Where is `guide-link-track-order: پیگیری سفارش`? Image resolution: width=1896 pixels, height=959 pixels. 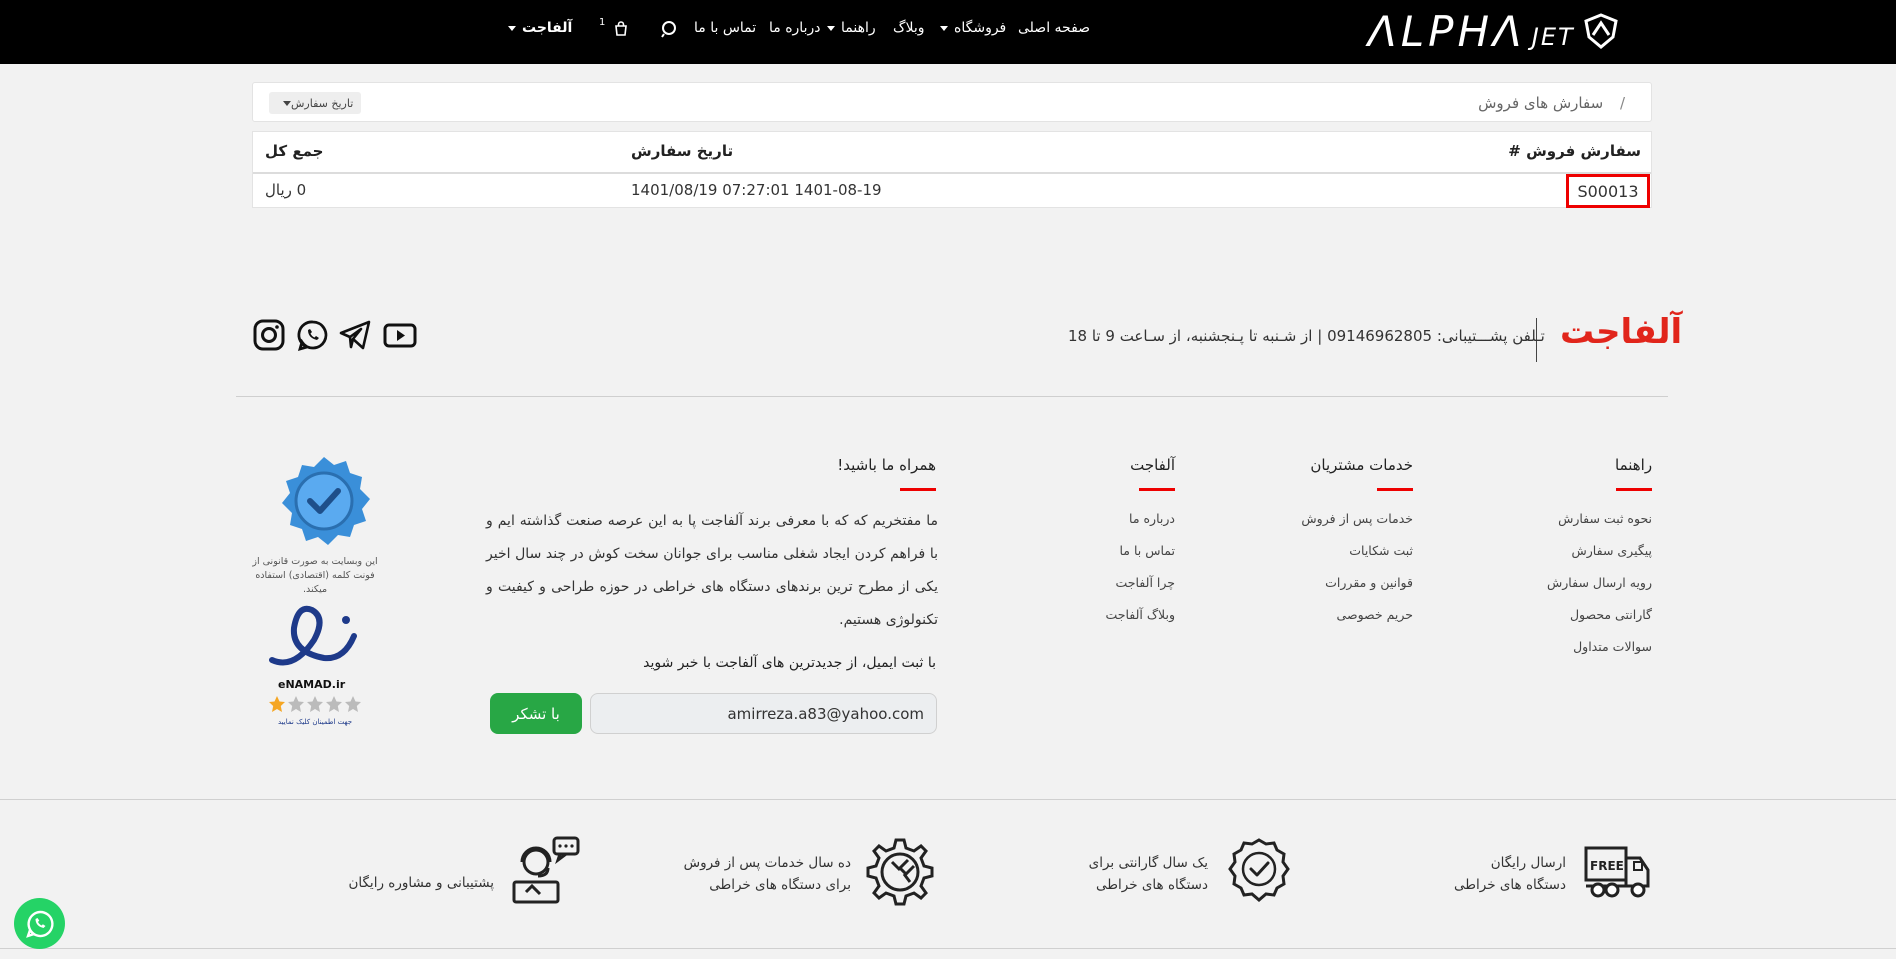
guide-link-track-order: پیگیری سفارش is located at coordinates (1612, 550).